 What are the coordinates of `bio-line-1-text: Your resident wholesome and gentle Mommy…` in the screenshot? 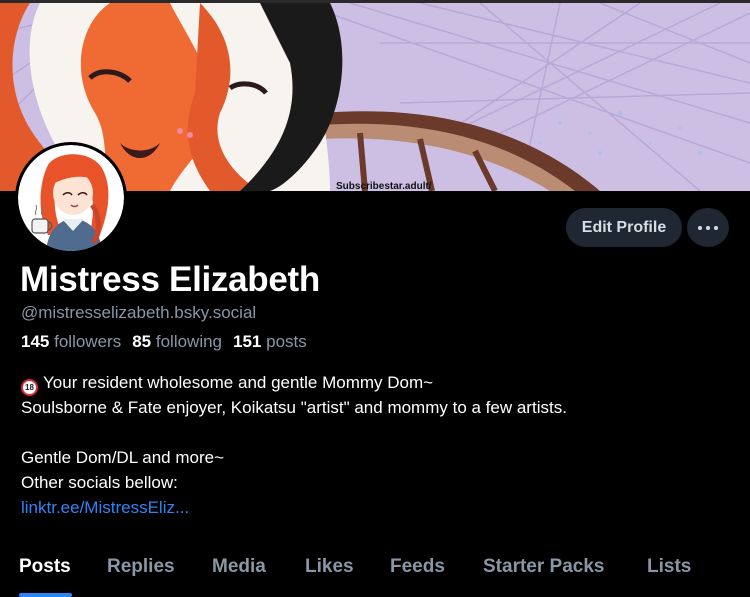 It's located at (238, 382).